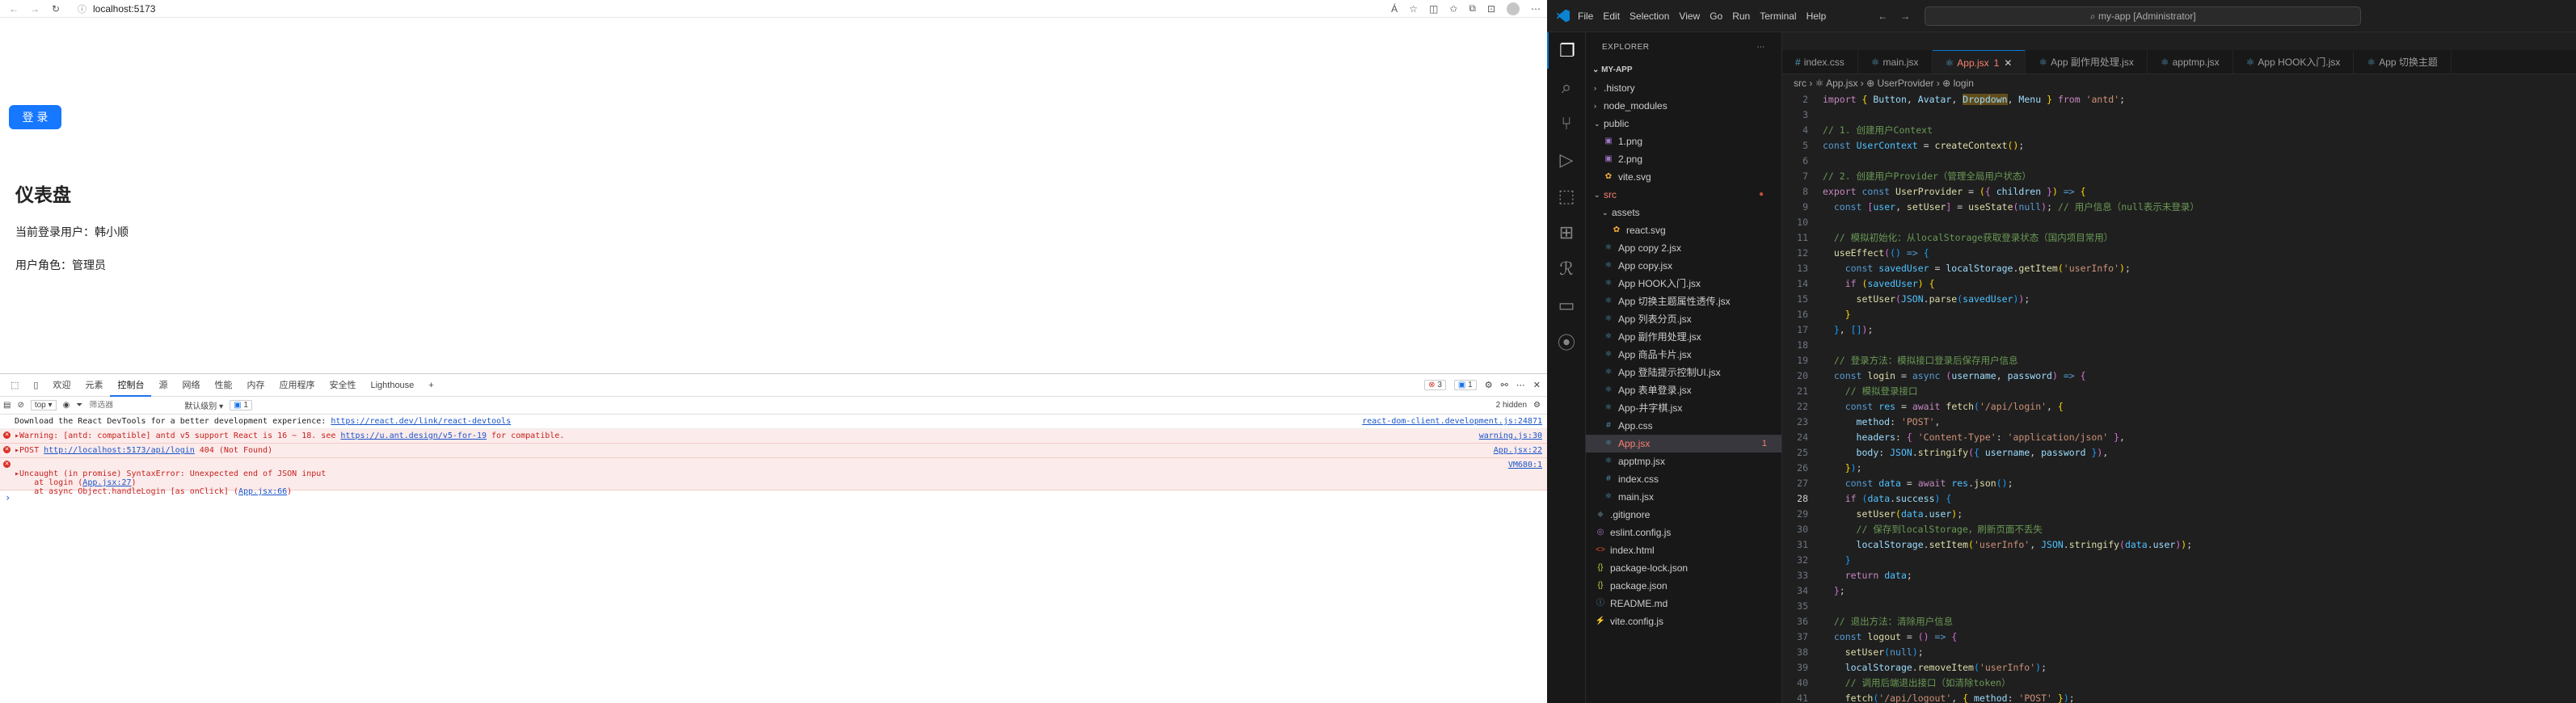  What do you see at coordinates (1525, 474) in the screenshot?
I see `message-source: VM680:1` at bounding box center [1525, 474].